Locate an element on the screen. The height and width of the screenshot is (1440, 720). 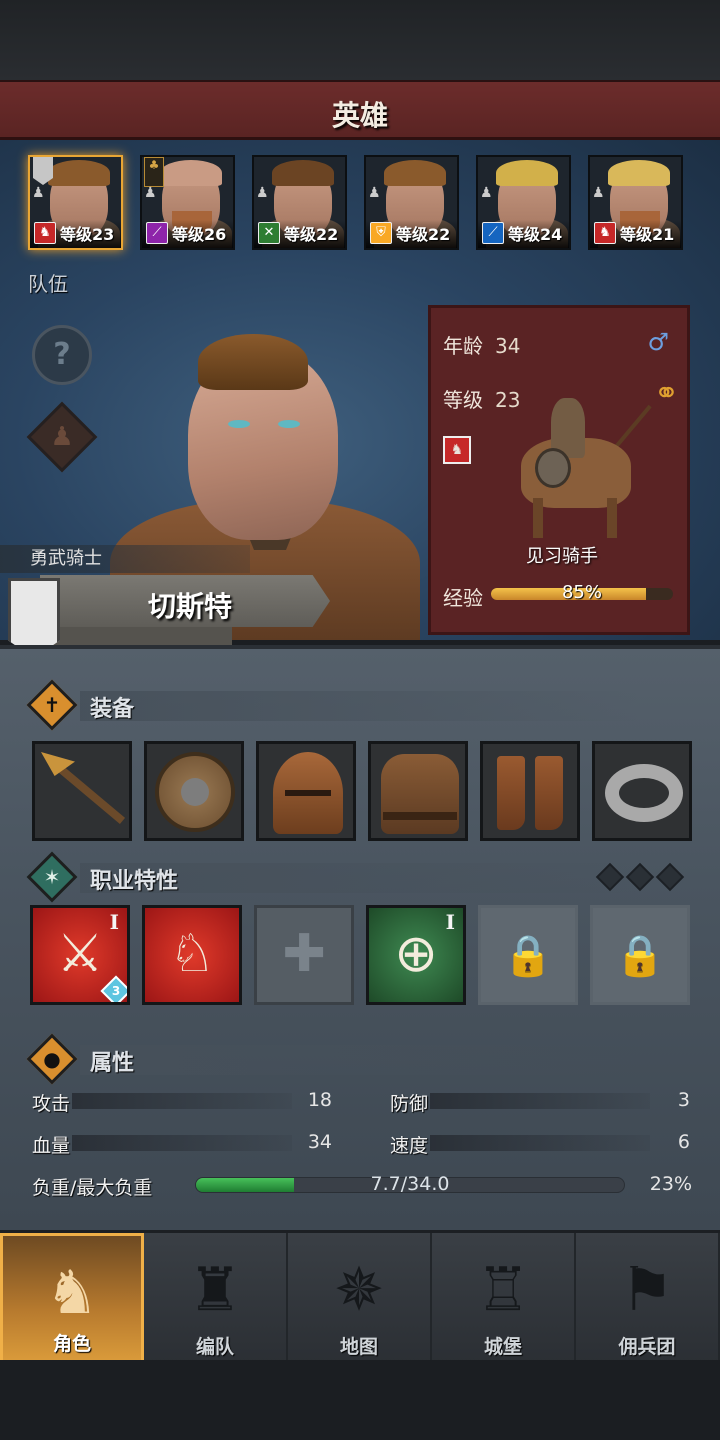
roster-hero-card: ♟ ⟋ 等级24 is located at coordinates (523, 202).